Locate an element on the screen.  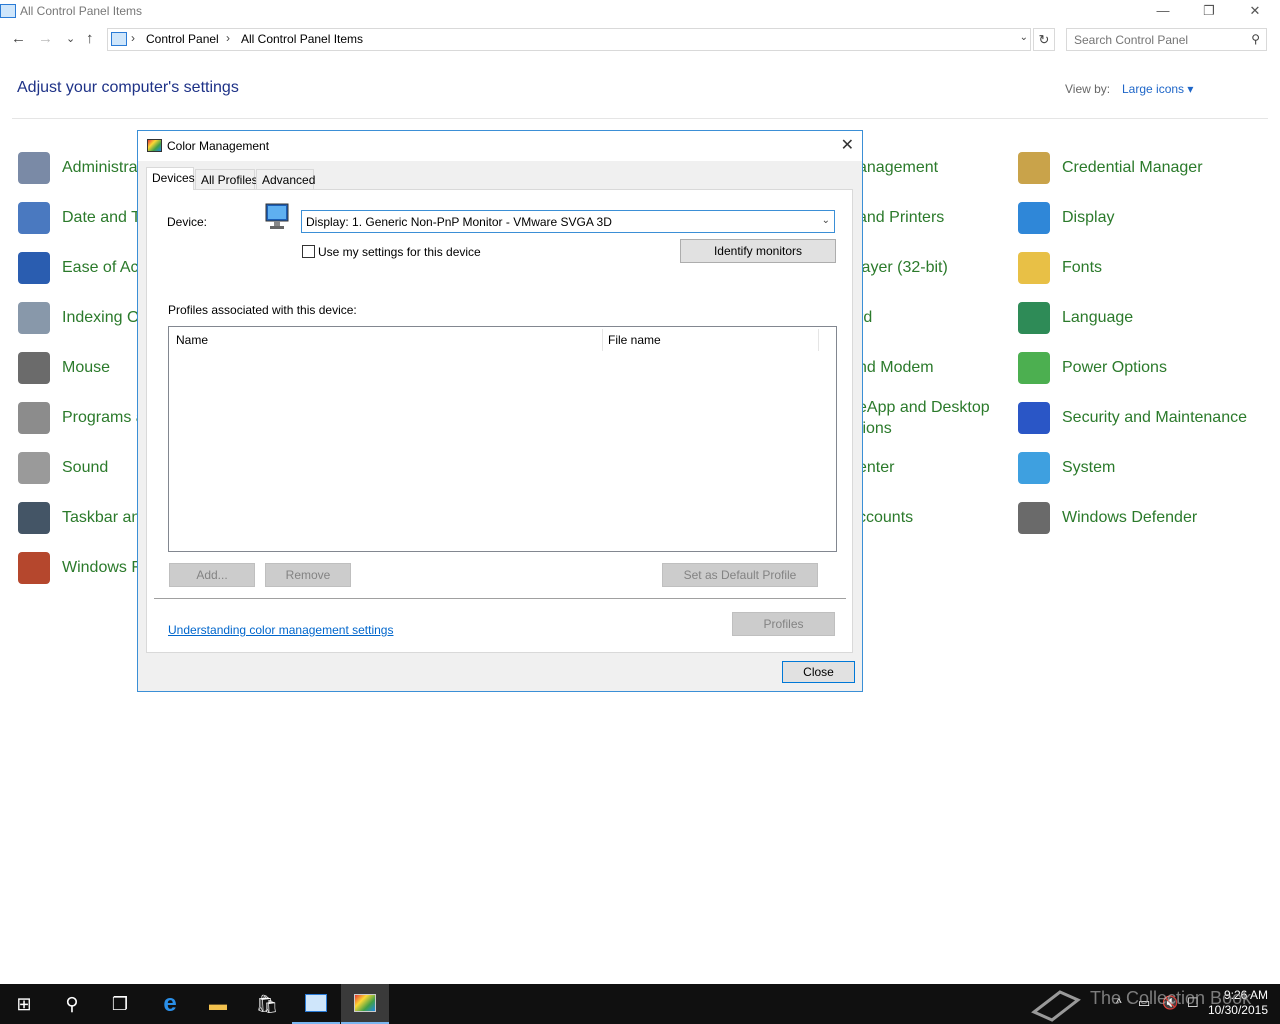
control-panel-item: Display is located at coordinates (1066, 218).